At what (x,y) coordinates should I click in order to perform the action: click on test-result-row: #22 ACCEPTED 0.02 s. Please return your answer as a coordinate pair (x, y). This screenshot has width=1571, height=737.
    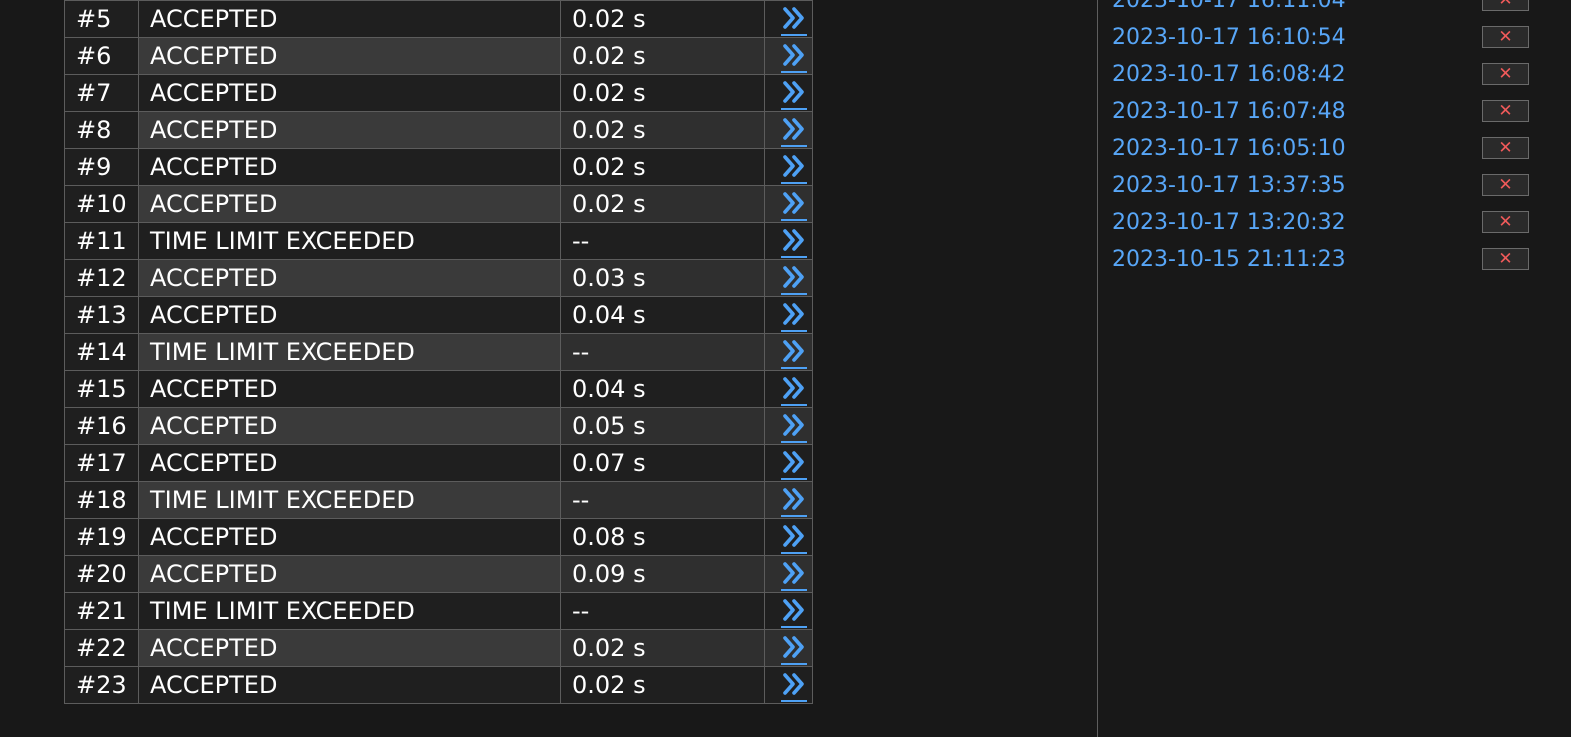
    Looking at the image, I should click on (438, 648).